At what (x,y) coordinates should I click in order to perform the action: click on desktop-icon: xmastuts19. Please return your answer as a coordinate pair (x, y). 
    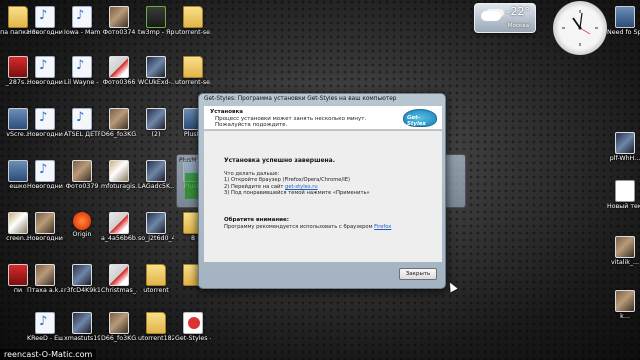
    Looking at the image, I should click on (82, 327).